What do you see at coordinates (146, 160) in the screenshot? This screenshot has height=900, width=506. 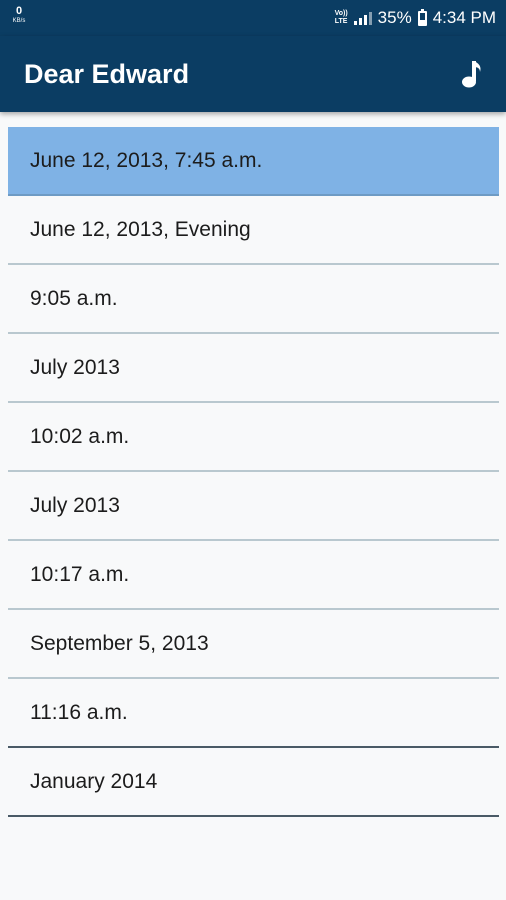 I see `list-item-label: June 12, 2013, 7:45 a.m.` at bounding box center [146, 160].